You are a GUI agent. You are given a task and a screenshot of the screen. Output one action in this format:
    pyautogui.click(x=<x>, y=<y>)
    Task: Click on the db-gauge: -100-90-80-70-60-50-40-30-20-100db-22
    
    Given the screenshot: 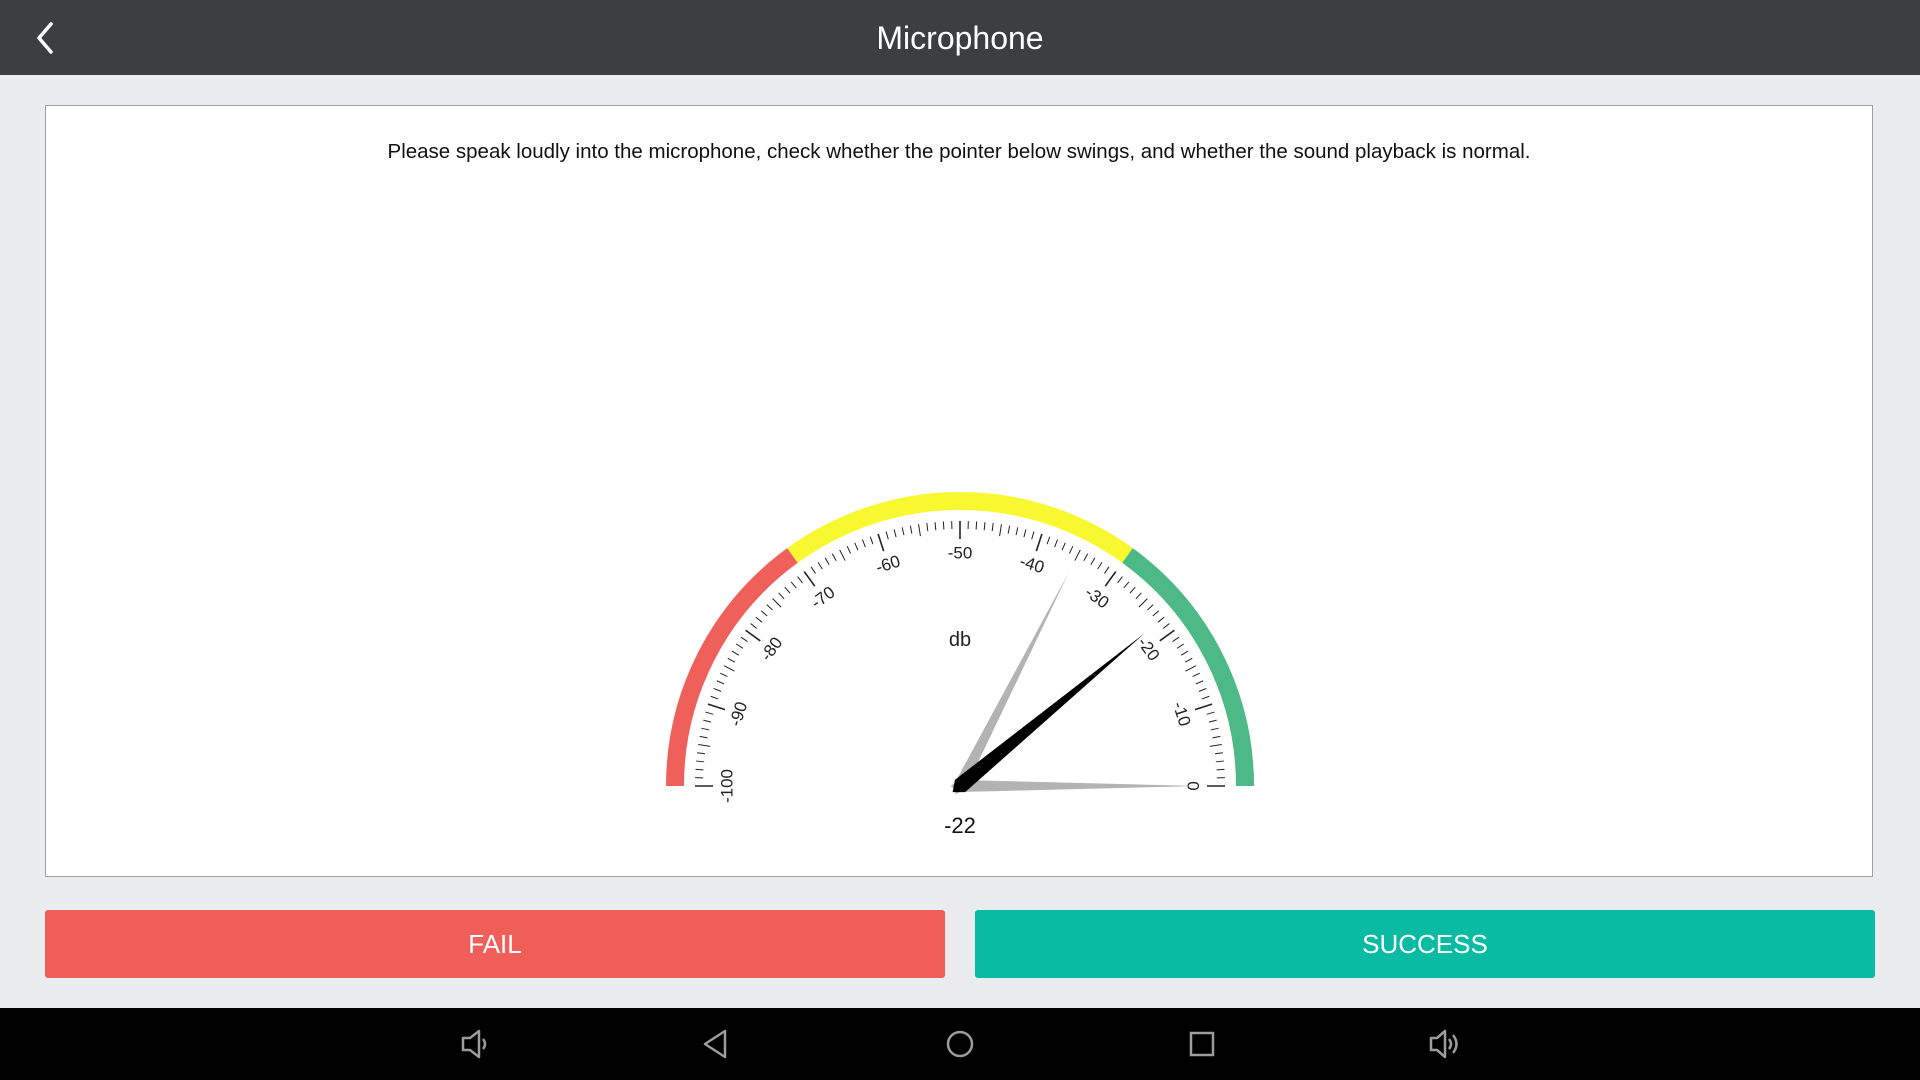 What is the action you would take?
    pyautogui.click(x=960, y=665)
    